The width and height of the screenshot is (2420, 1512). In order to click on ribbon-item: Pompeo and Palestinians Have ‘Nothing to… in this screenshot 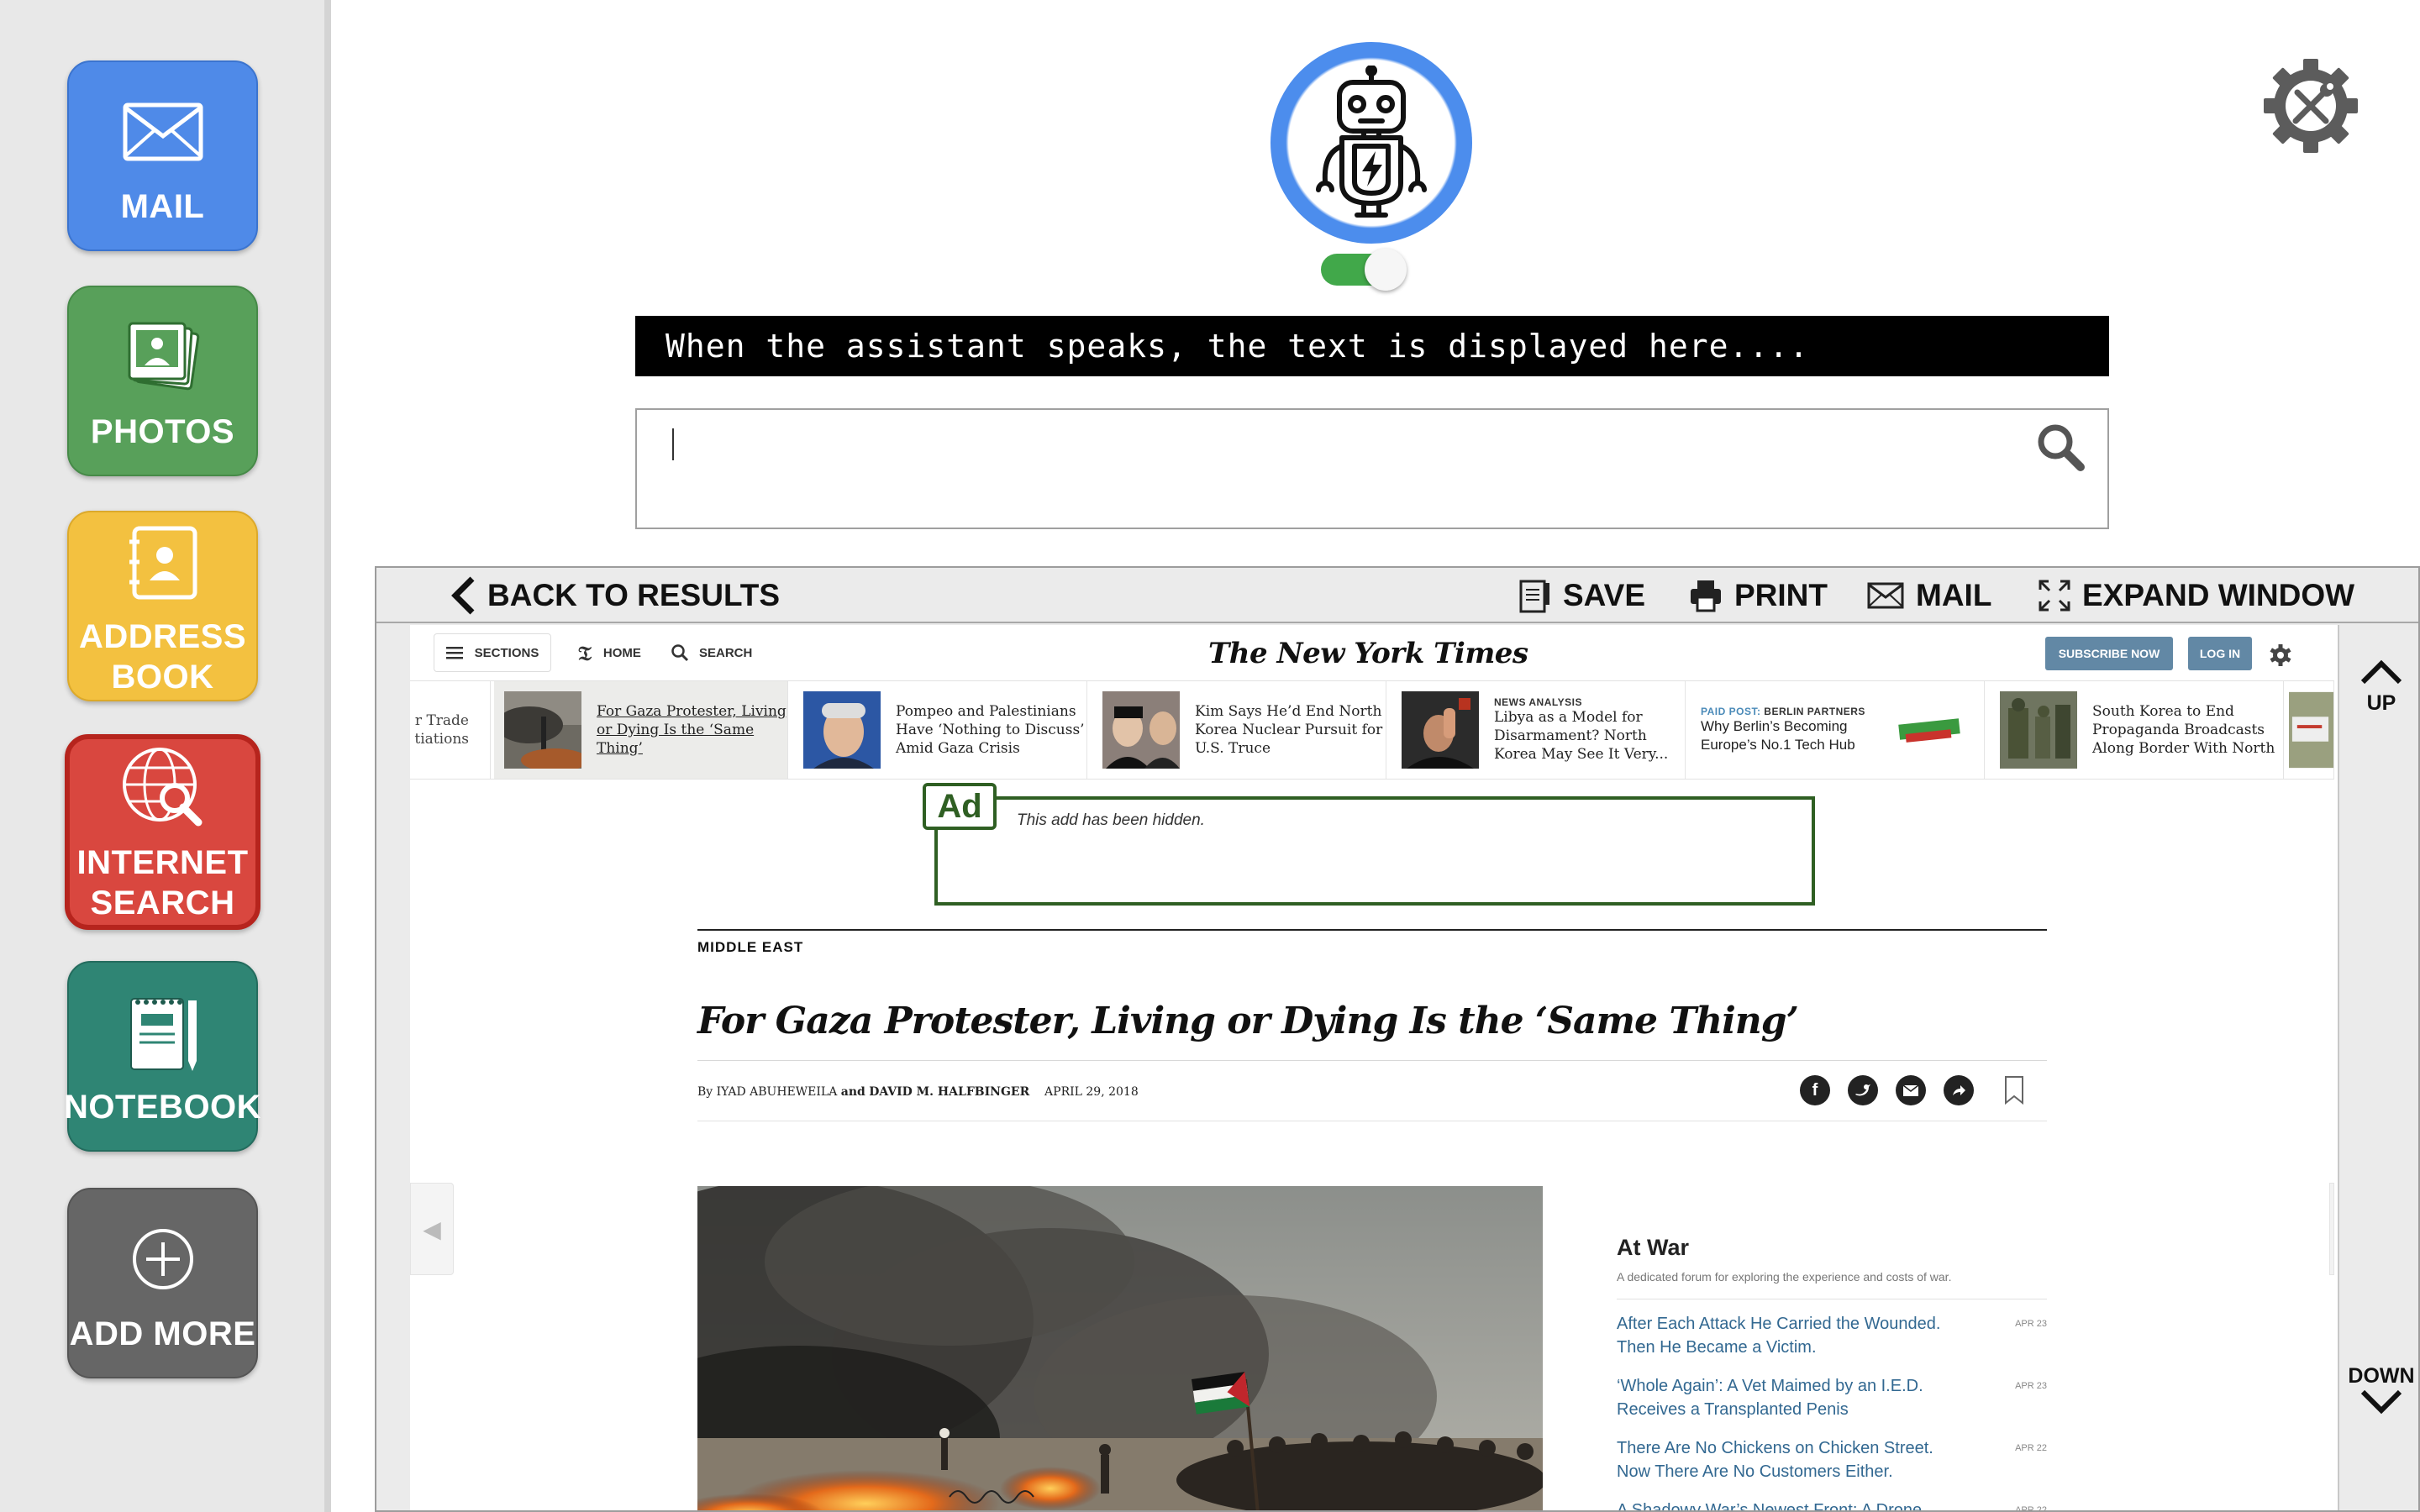, I will do `click(940, 730)`.